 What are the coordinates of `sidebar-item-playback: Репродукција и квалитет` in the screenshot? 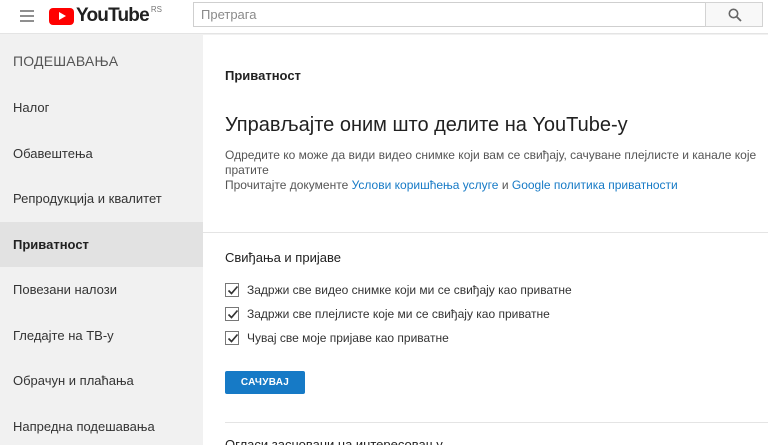 It's located at (101, 198).